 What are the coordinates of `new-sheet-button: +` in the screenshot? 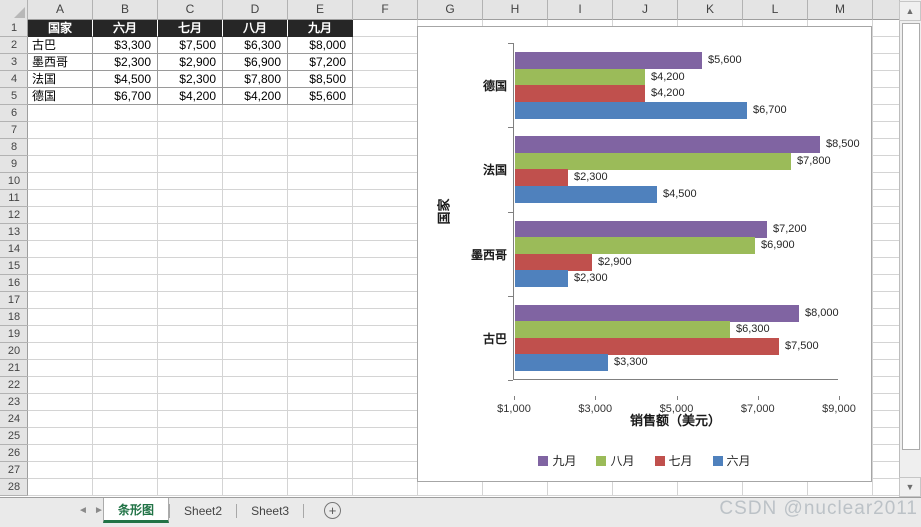 It's located at (332, 510).